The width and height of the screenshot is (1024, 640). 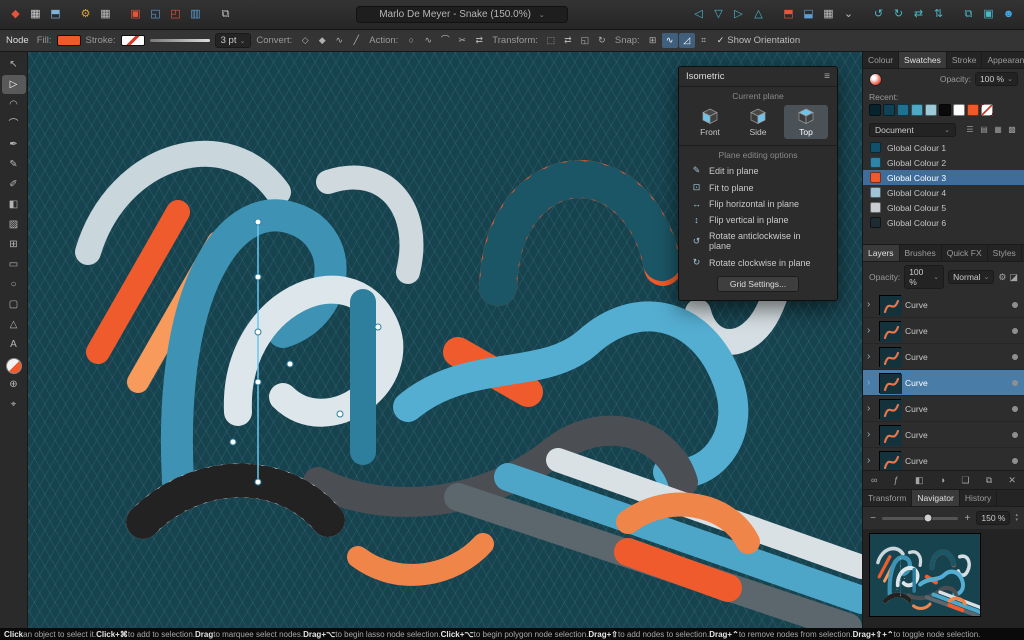 I want to click on layers-opacity-dropdown: 100 % ⌄, so click(x=924, y=277).